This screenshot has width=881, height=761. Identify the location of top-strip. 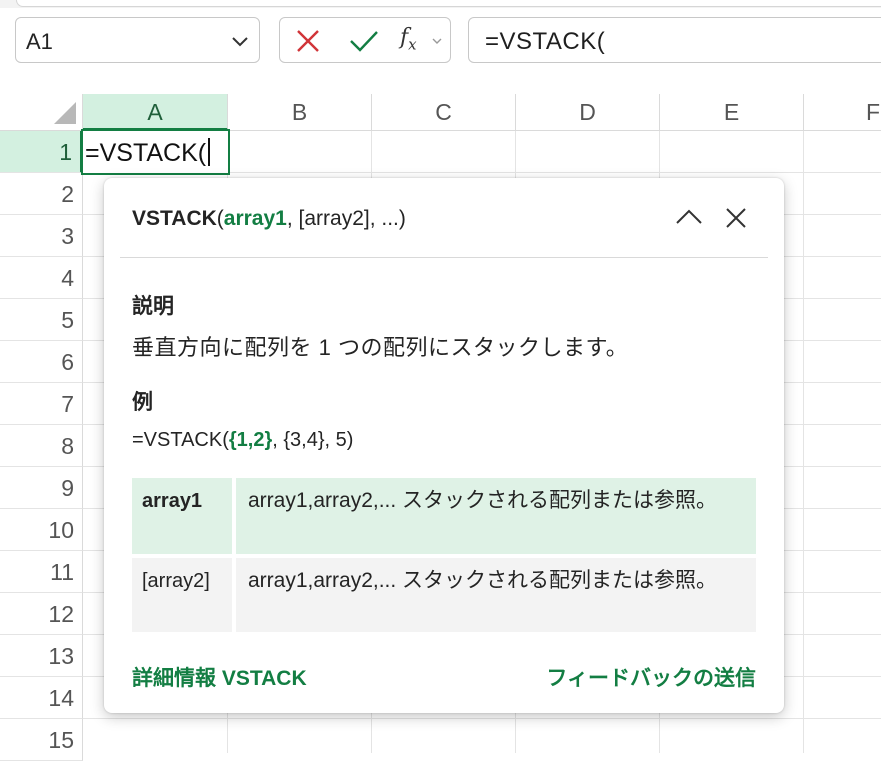
(440, 4).